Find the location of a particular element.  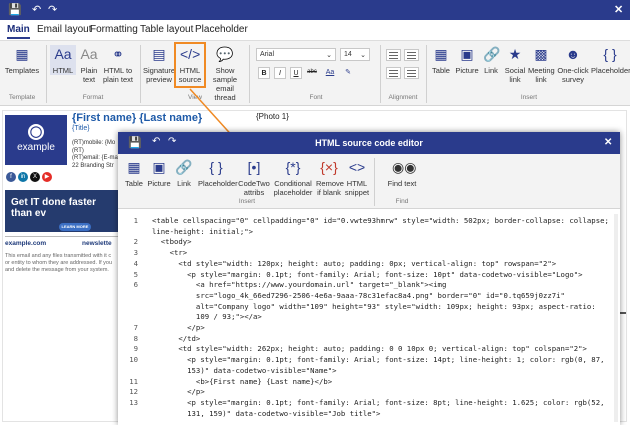

html-to-plain-button: ⚭ HTML to plain text is located at coordinates (118, 64).